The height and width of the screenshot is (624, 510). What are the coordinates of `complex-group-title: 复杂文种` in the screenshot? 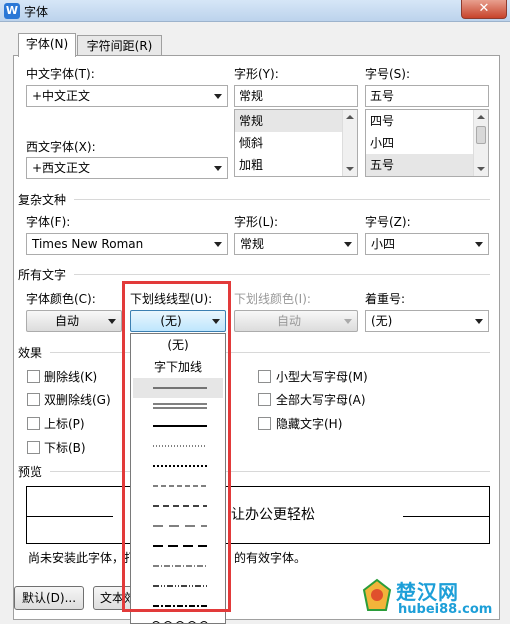 It's located at (42, 200).